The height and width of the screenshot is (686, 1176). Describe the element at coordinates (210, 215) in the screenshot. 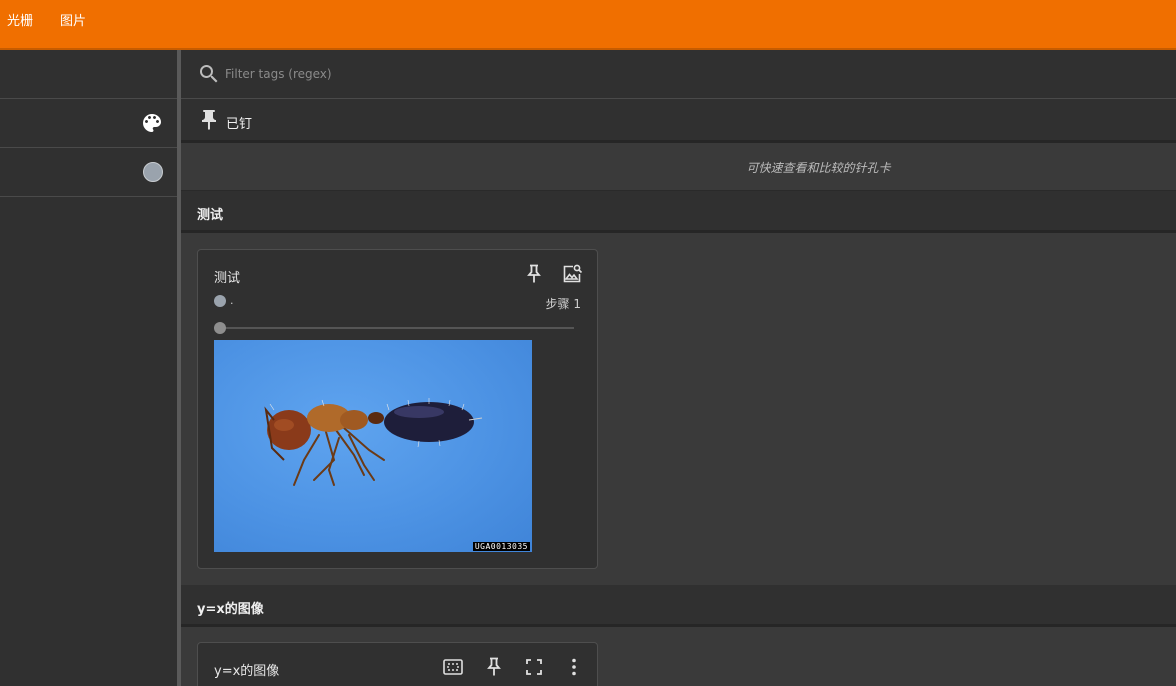

I see `section-title: 测试` at that location.